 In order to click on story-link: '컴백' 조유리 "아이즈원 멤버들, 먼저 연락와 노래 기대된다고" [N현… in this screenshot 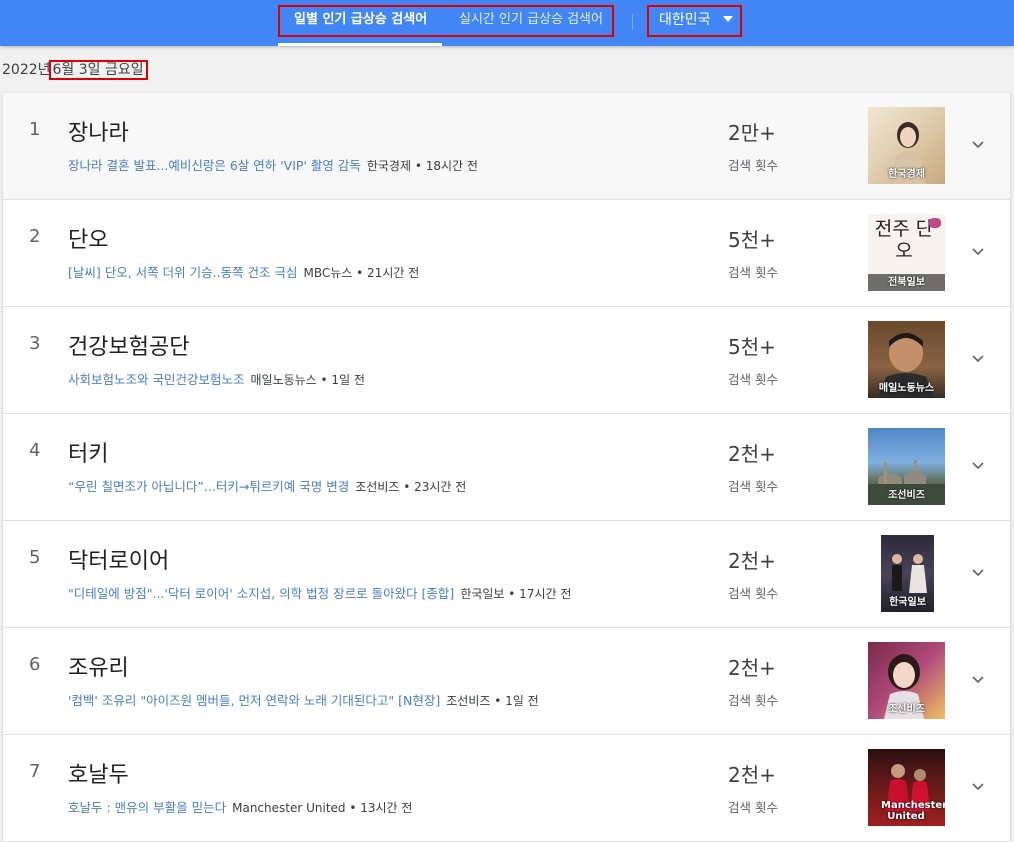, I will do `click(254, 700)`.